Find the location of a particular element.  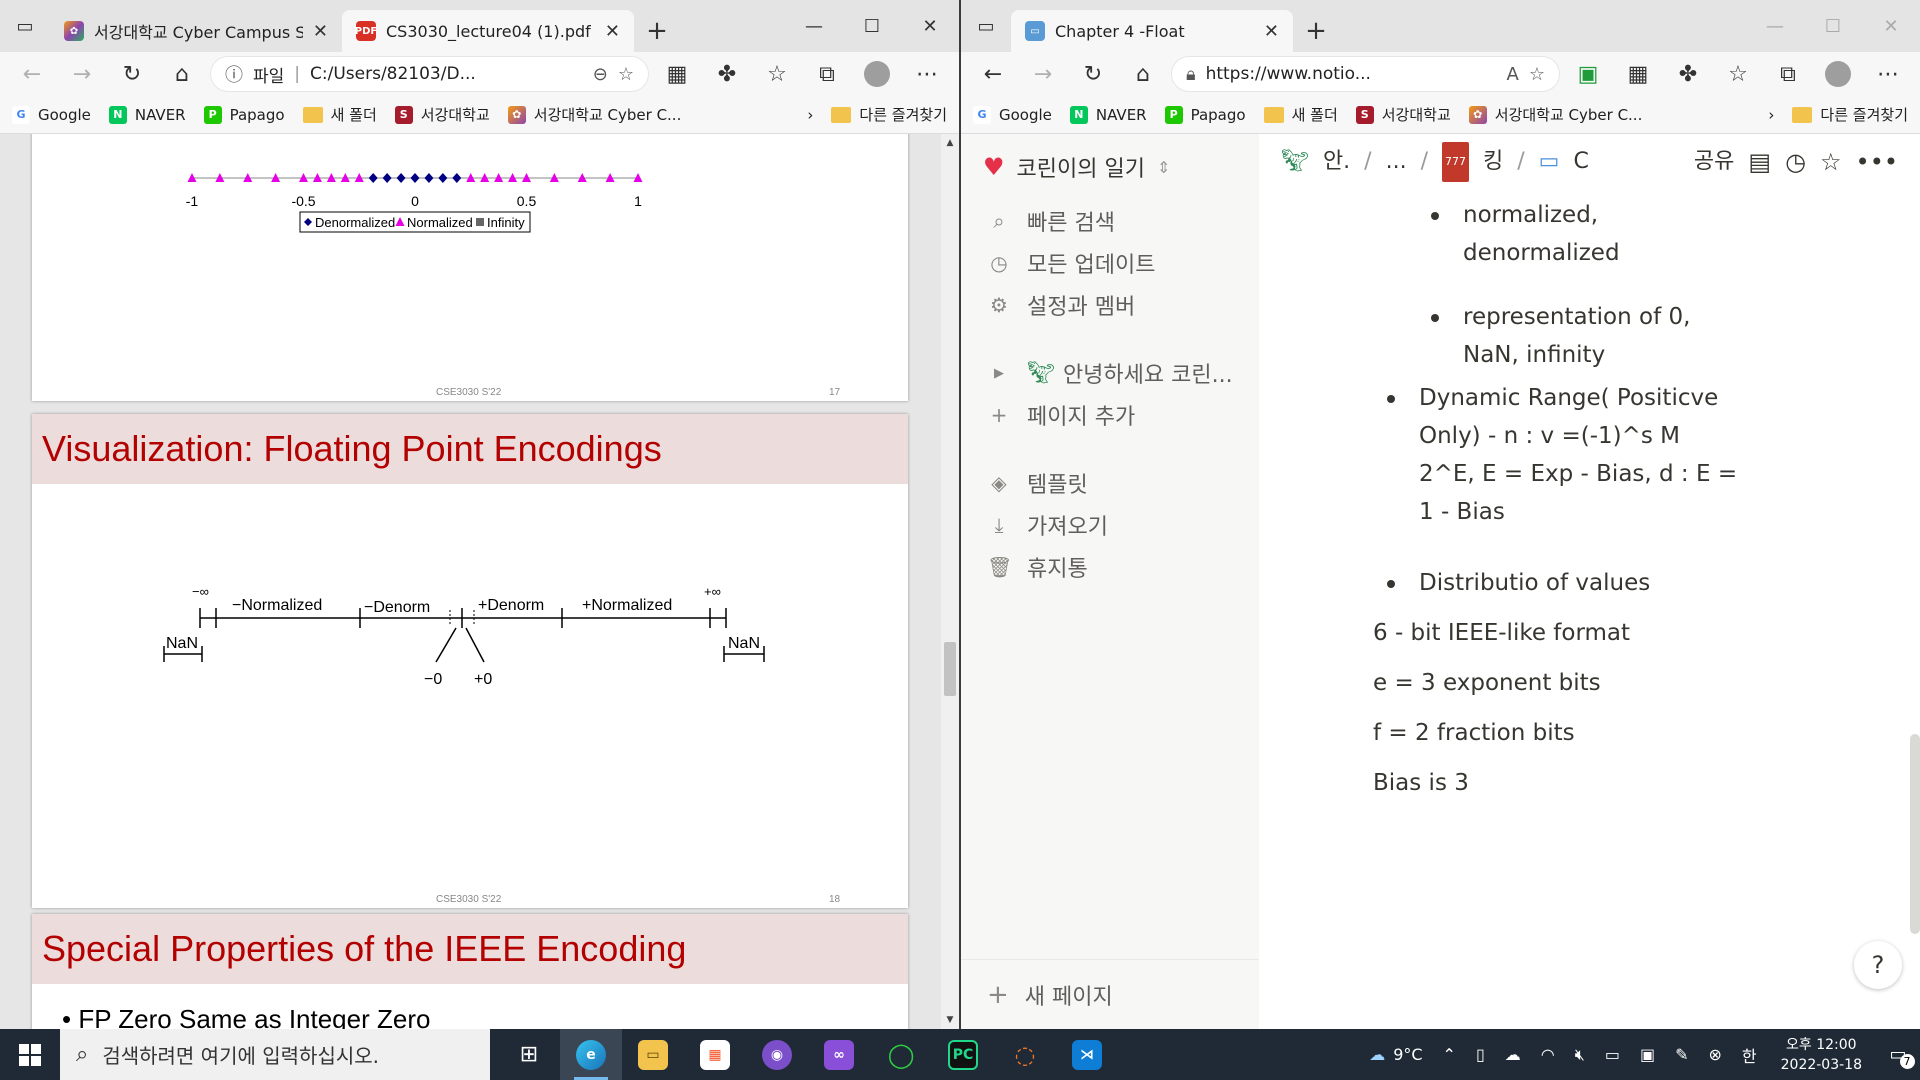

sidebar-item-import: ⤓ 가져오기 is located at coordinates (1110, 525).